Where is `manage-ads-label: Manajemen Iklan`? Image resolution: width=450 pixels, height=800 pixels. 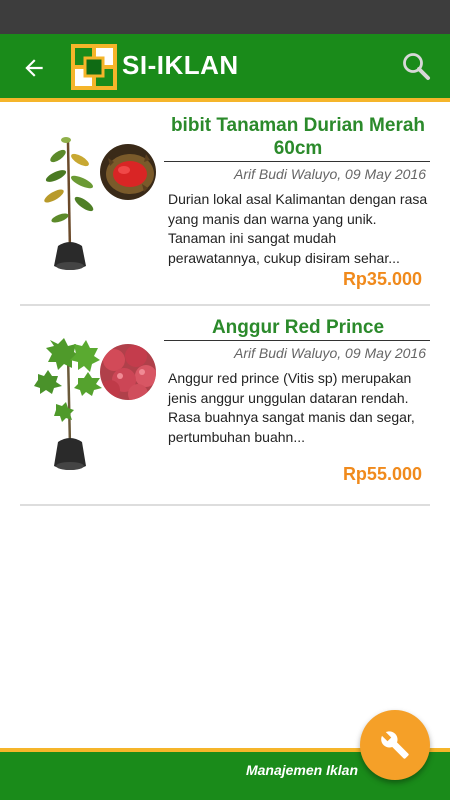
manage-ads-label: Manajemen Iklan is located at coordinates (302, 770).